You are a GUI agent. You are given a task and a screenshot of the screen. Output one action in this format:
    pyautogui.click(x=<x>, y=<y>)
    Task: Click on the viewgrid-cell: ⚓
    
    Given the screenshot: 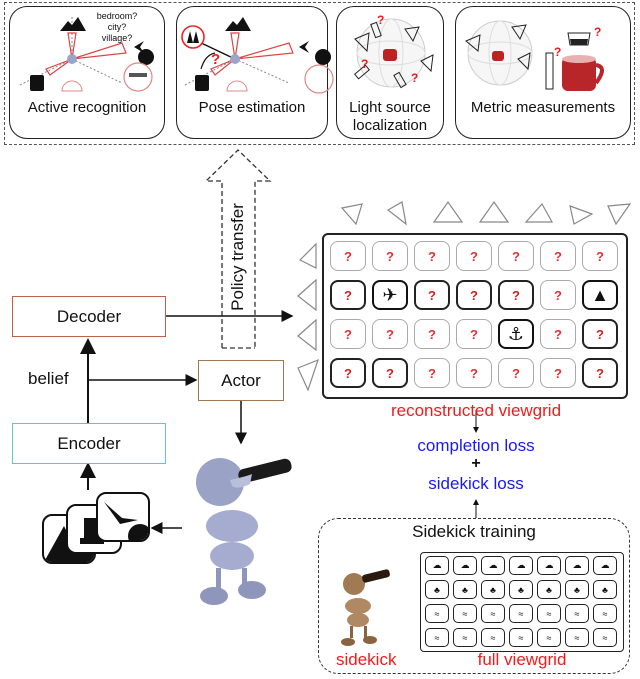 What is the action you would take?
    pyautogui.click(x=516, y=334)
    